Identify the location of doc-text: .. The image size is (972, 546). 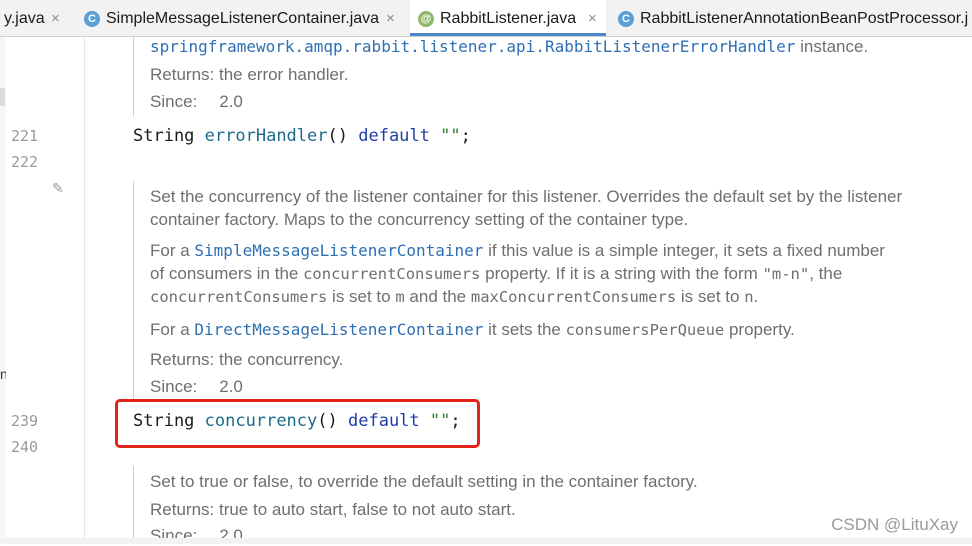
(756, 296).